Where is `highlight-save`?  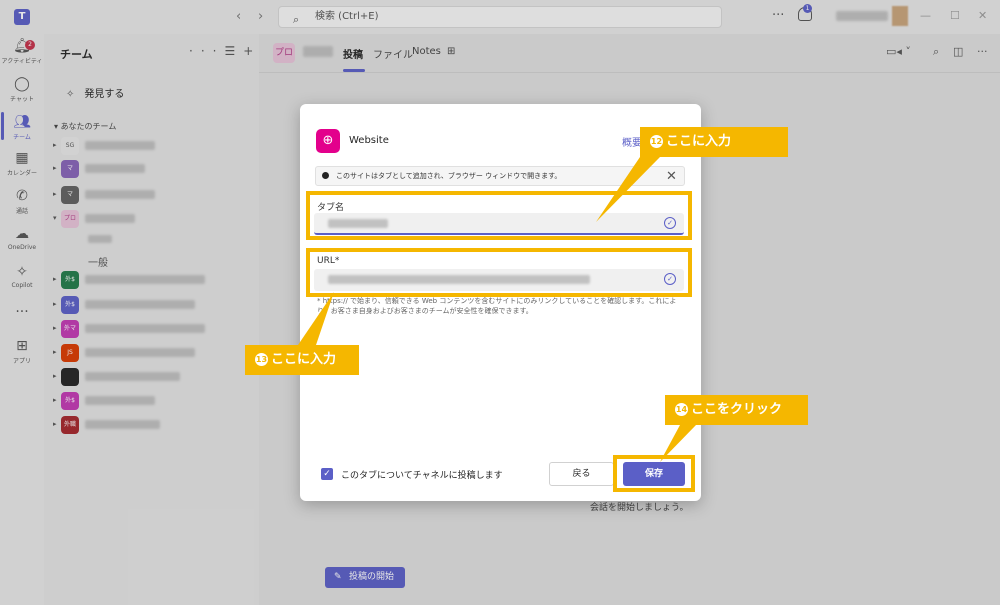 highlight-save is located at coordinates (654, 473).